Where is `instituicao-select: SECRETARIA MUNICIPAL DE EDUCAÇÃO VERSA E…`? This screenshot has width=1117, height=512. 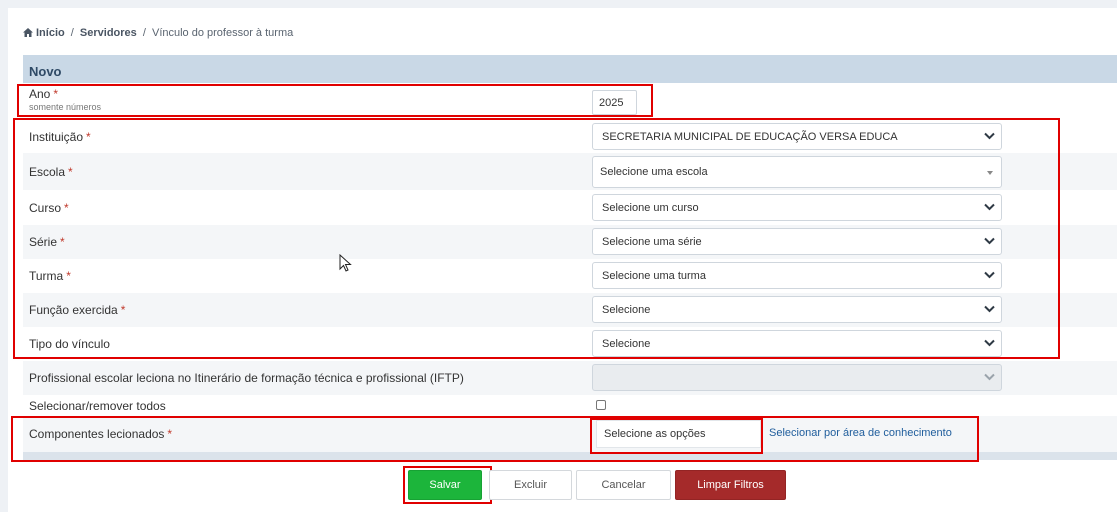 instituicao-select: SECRETARIA MUNICIPAL DE EDUCAÇÃO VERSA E… is located at coordinates (797, 136).